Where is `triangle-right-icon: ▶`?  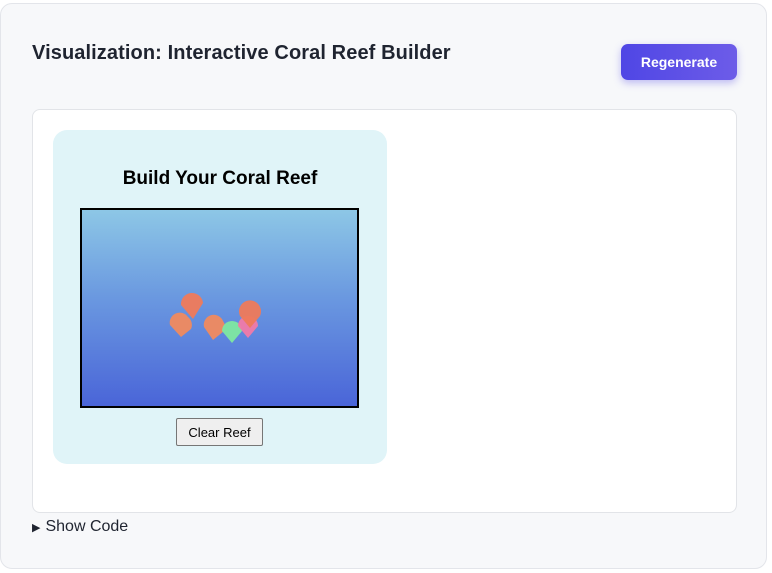 triangle-right-icon: ▶ is located at coordinates (36, 528).